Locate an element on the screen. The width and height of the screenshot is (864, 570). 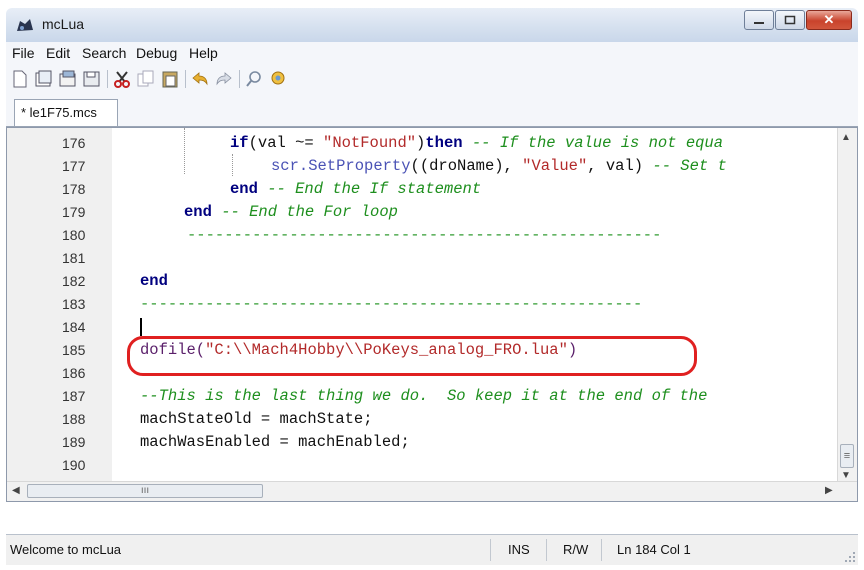
paste-icon is located at coordinates (170, 79).